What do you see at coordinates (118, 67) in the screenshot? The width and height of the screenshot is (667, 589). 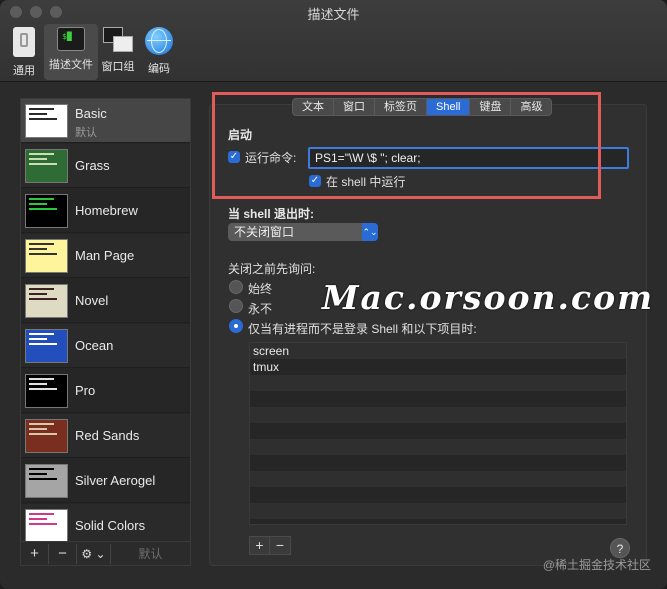 I see `toolbar-window-groups-label: 窗口组` at bounding box center [118, 67].